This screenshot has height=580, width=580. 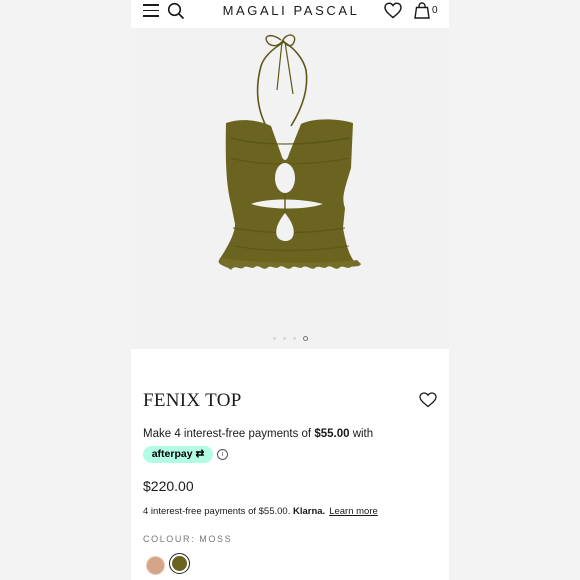 What do you see at coordinates (172, 454) in the screenshot?
I see `afterpay-label: afterpay` at bounding box center [172, 454].